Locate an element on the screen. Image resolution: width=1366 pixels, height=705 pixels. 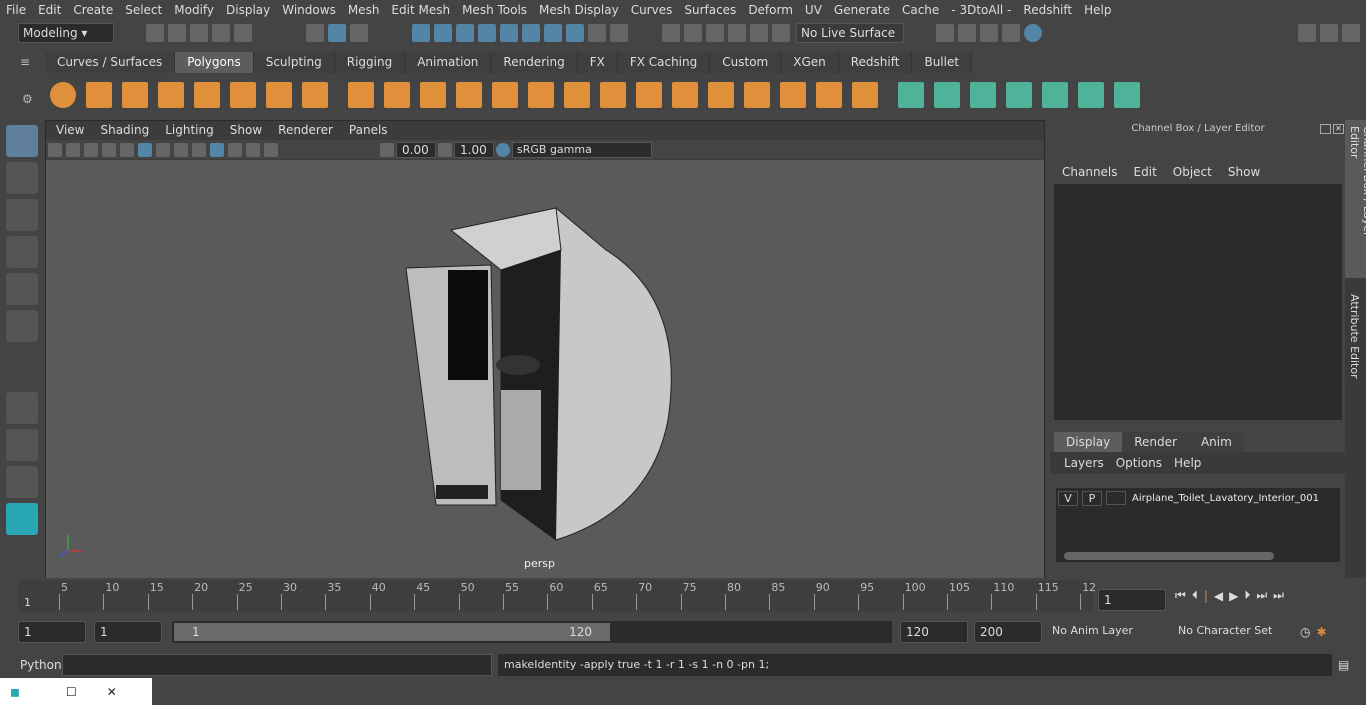
camera-icon is located at coordinates (55, 149).